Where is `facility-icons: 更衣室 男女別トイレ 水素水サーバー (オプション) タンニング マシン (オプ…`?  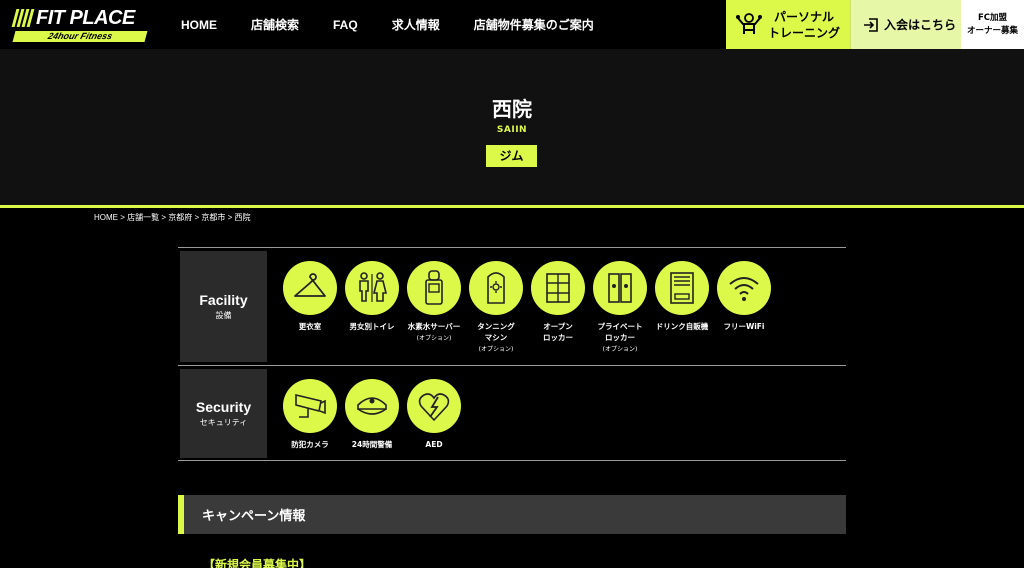
facility-icons: 更衣室 男女別トイレ 水素水サーバー (オプション) タンニング マシン (オプ… is located at coordinates (527, 307).